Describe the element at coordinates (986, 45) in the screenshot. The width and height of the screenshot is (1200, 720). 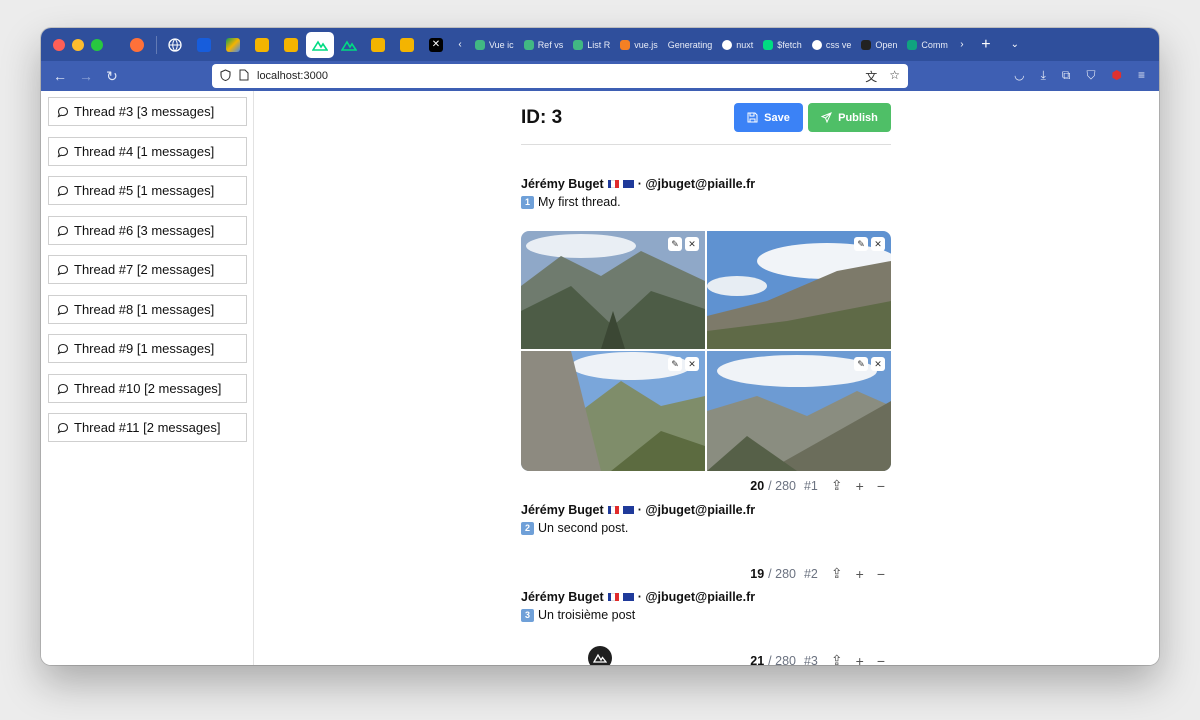
I see `new-tab-icon: +` at that location.